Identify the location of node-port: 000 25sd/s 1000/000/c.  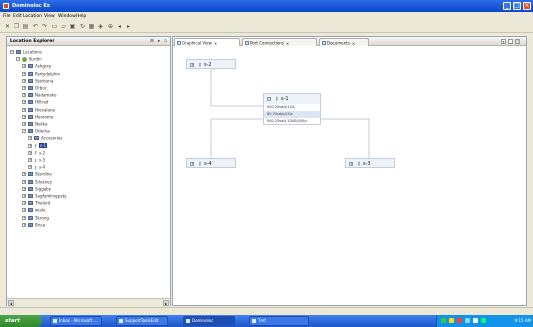
(292, 121).